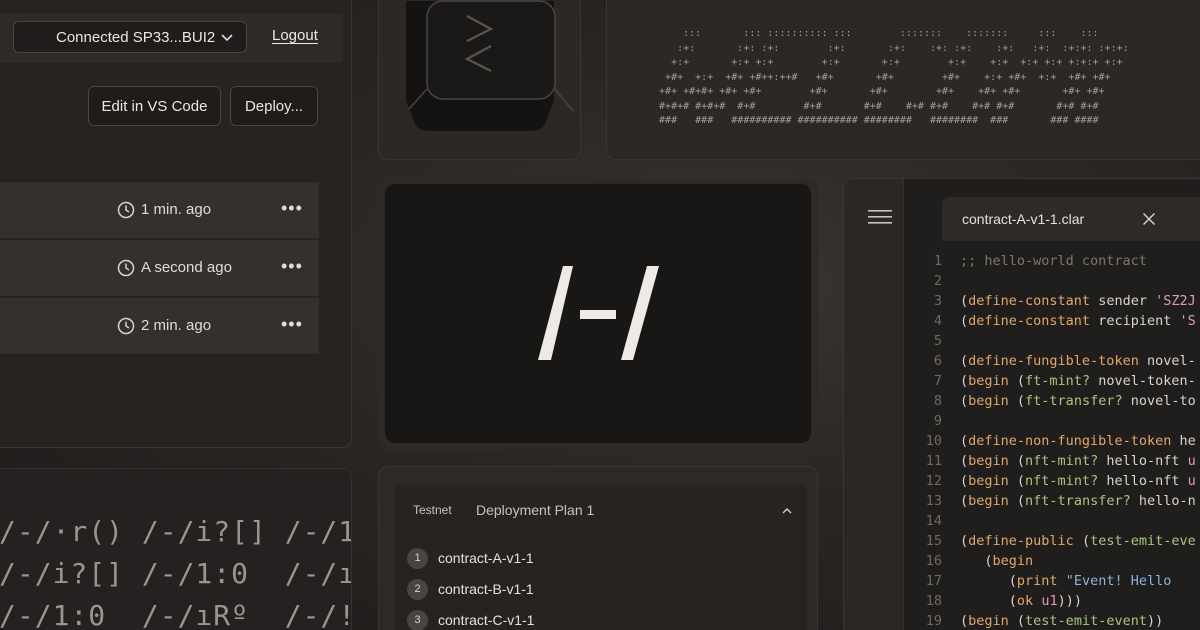 The image size is (1200, 630). I want to click on line-number: 6, so click(937, 361).